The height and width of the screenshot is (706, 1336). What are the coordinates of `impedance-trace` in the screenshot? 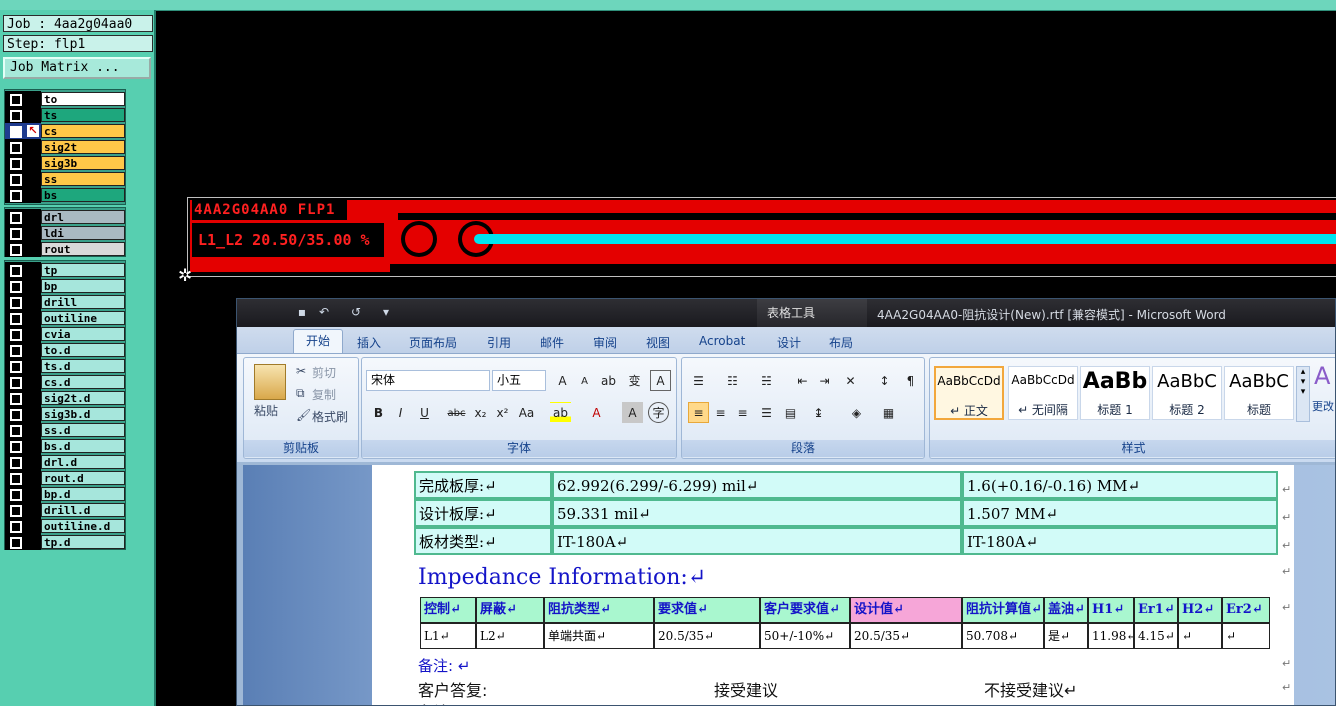 It's located at (905, 239).